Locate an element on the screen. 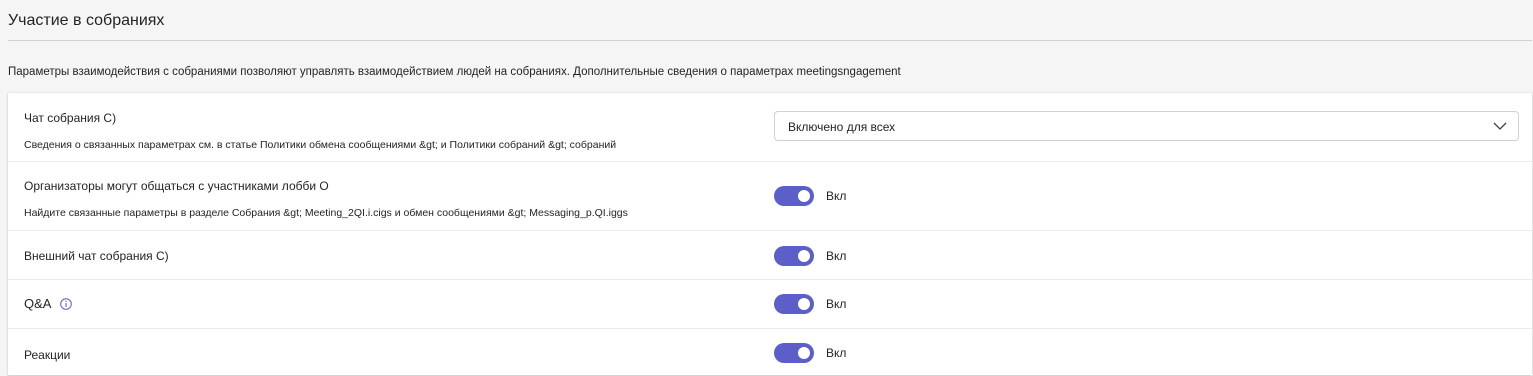 The image size is (1533, 376). meeting-chat-label: Чат собрания C) is located at coordinates (70, 118).